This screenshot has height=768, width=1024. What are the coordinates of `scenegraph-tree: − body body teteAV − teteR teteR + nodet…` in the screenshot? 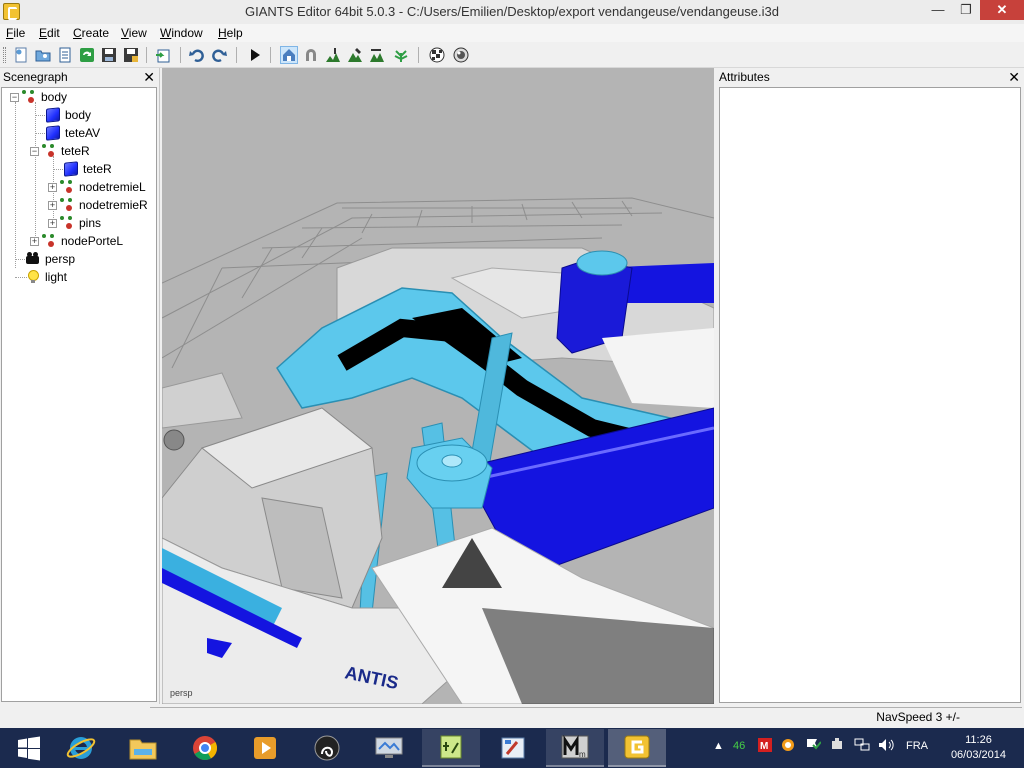 It's located at (79, 394).